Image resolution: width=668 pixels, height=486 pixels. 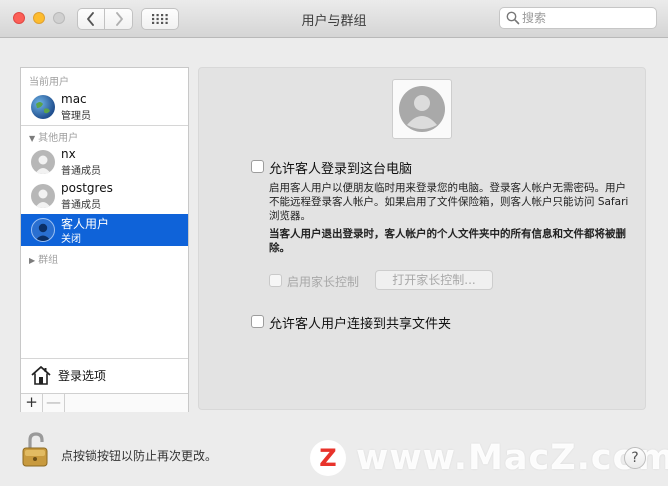 I want to click on divider, so click(x=104, y=125).